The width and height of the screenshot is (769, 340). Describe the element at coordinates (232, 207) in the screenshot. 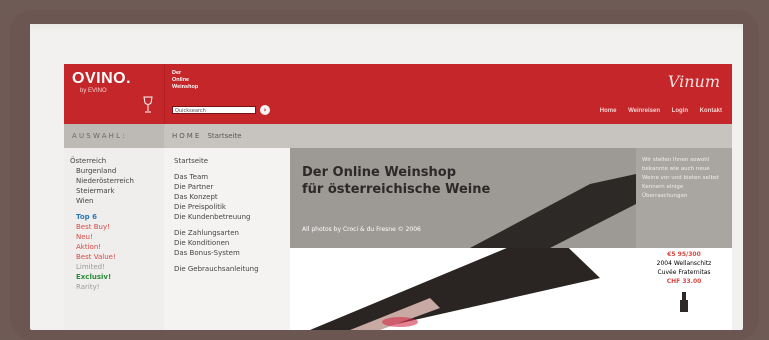

I see `info-menu-item: Die Preispolitik` at that location.